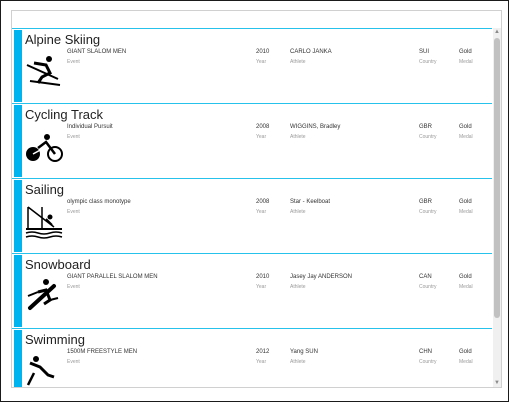  Describe the element at coordinates (40, 371) in the screenshot. I see `swimming-icon` at that location.